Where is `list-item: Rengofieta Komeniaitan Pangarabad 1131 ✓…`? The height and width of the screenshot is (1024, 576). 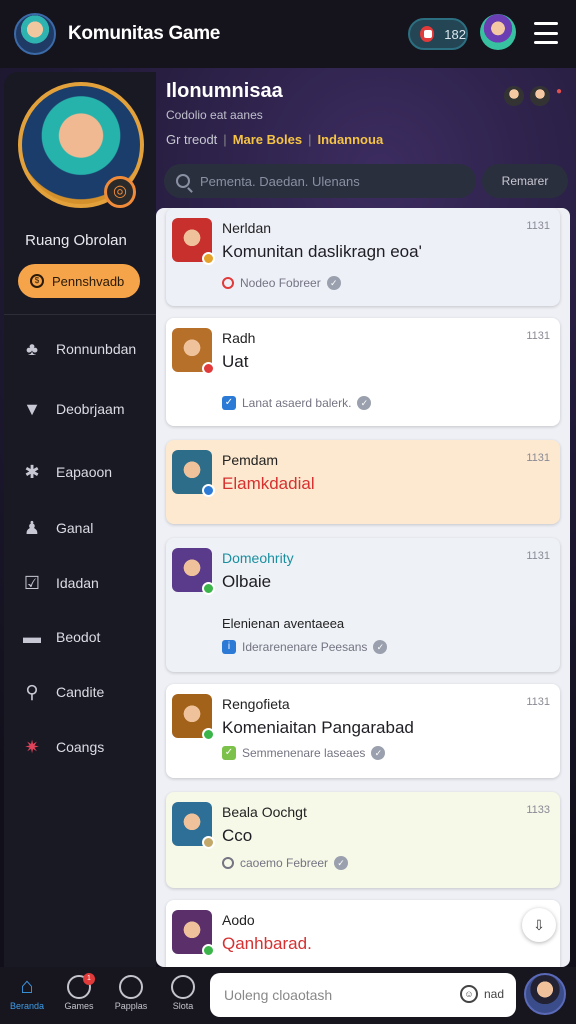
list-item: Rengofieta Komeniaitan Pangarabad 1131 ✓… is located at coordinates (363, 731).